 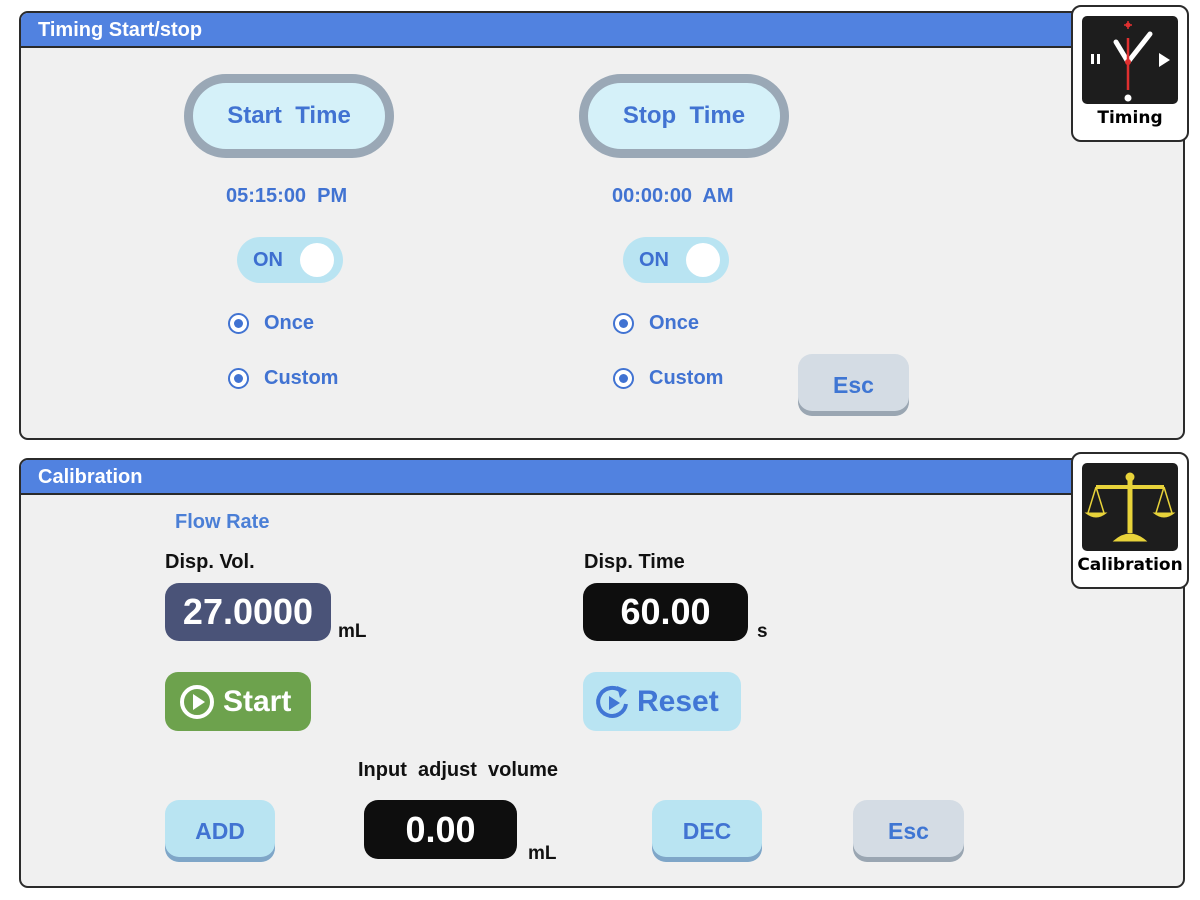 I want to click on stop-time-button: Stop Time, so click(x=684, y=116).